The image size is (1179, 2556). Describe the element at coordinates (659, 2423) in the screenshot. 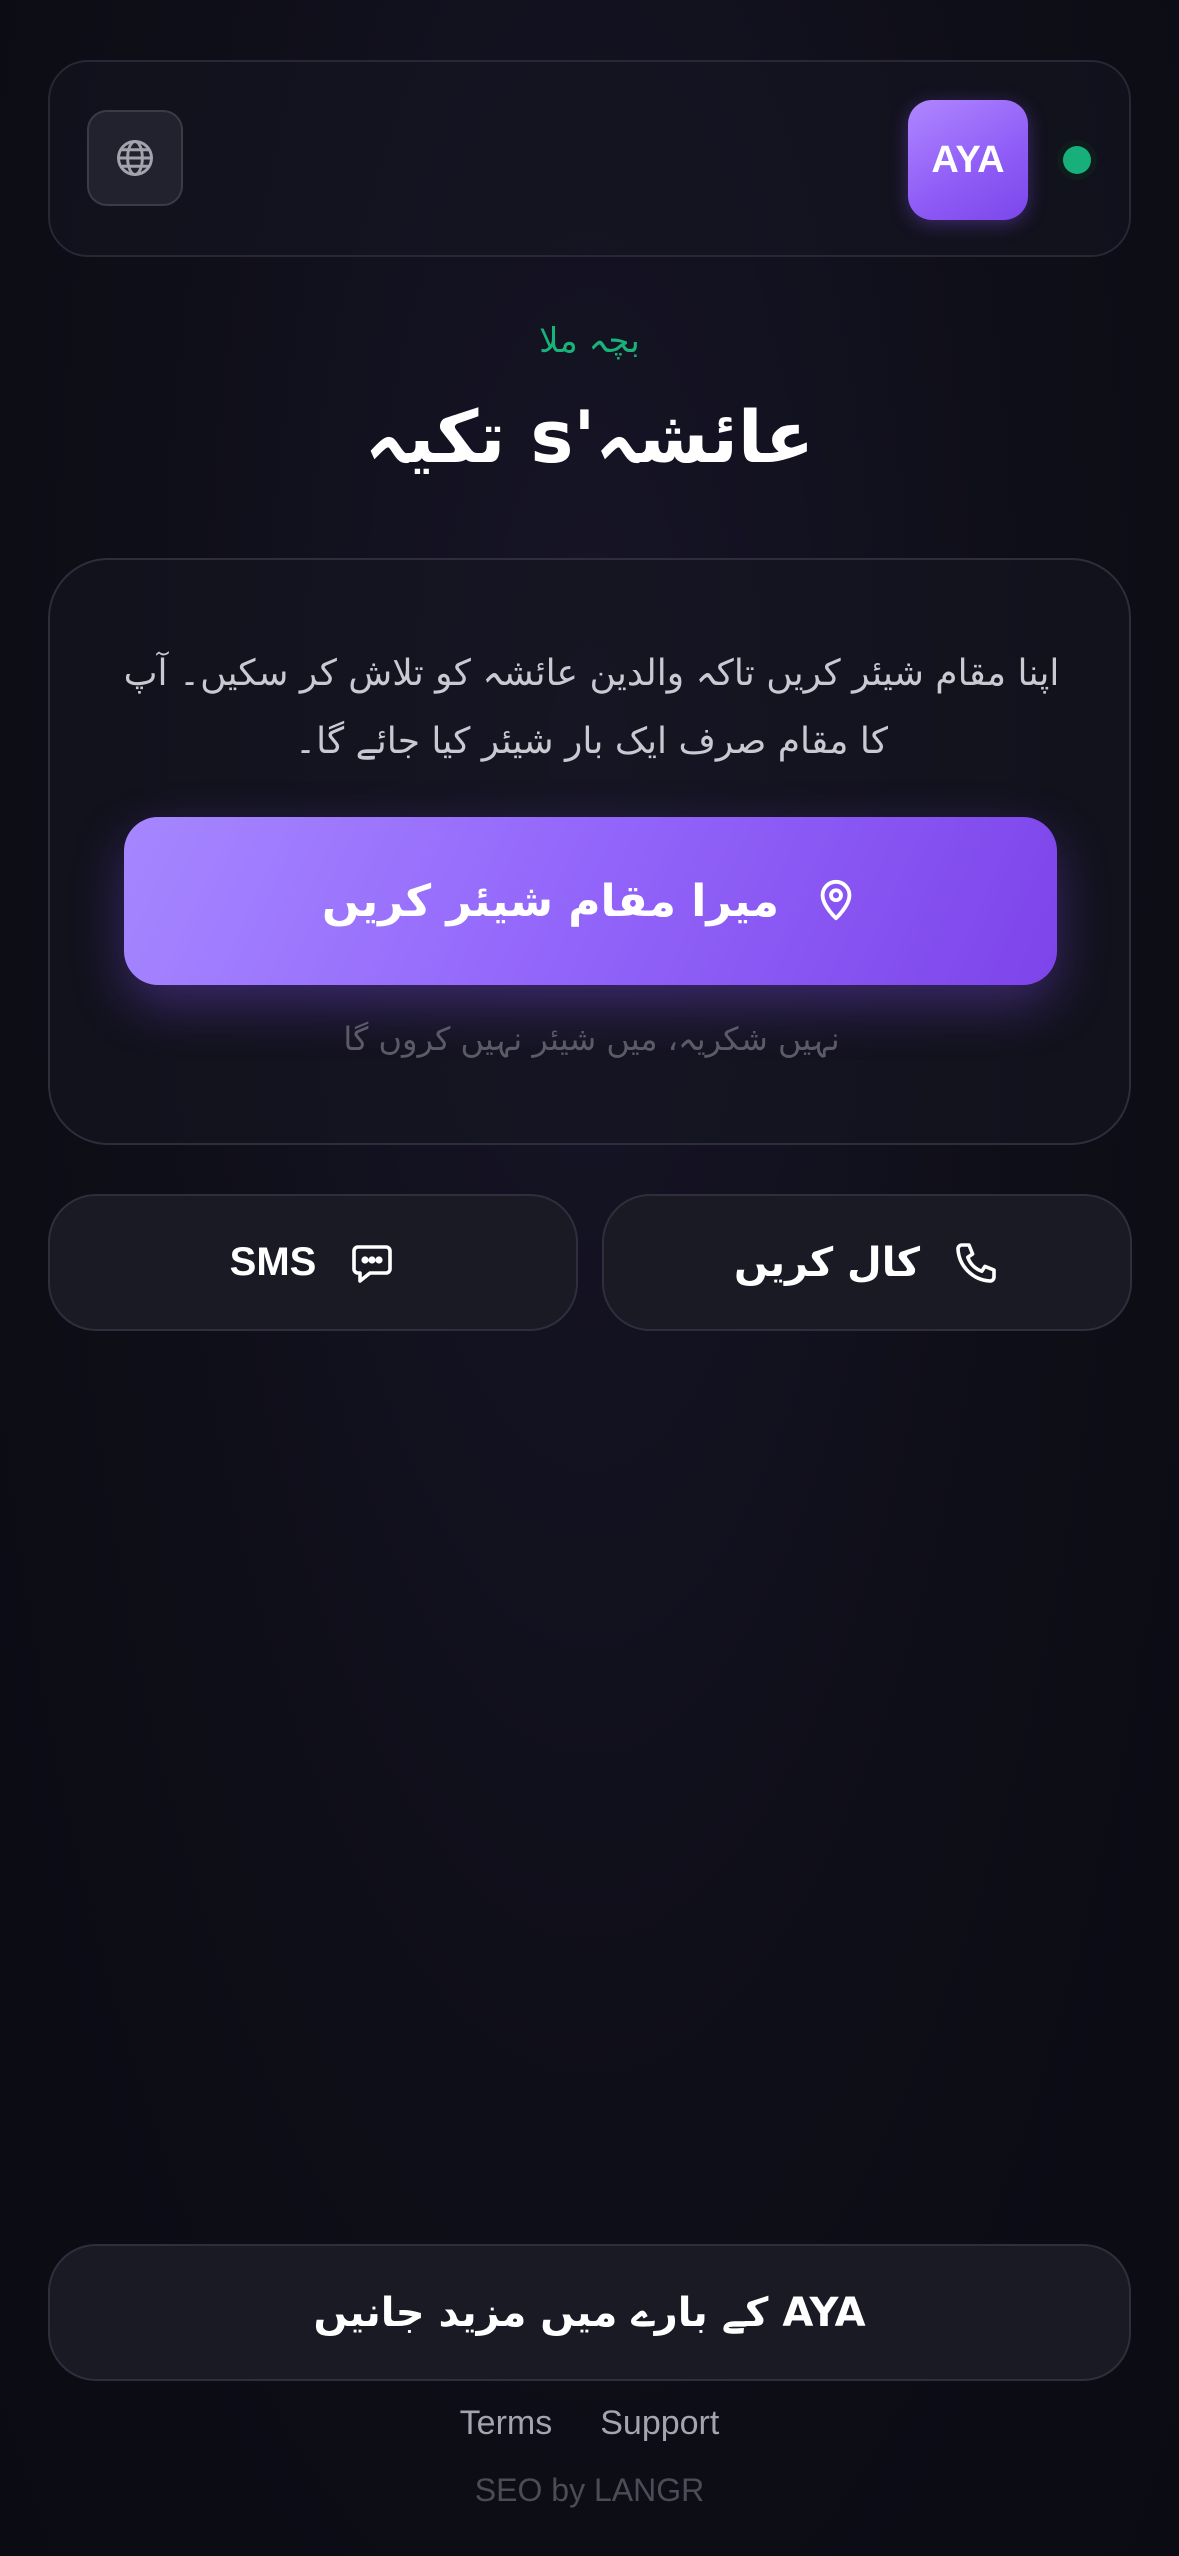

I see `support-link: Support` at that location.